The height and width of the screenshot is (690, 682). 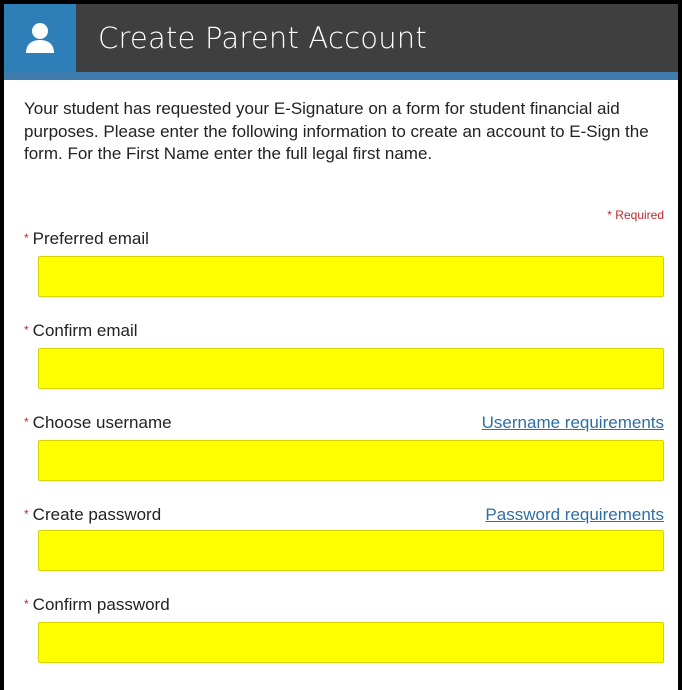 What do you see at coordinates (351, 368) in the screenshot?
I see `confirm-email-input` at bounding box center [351, 368].